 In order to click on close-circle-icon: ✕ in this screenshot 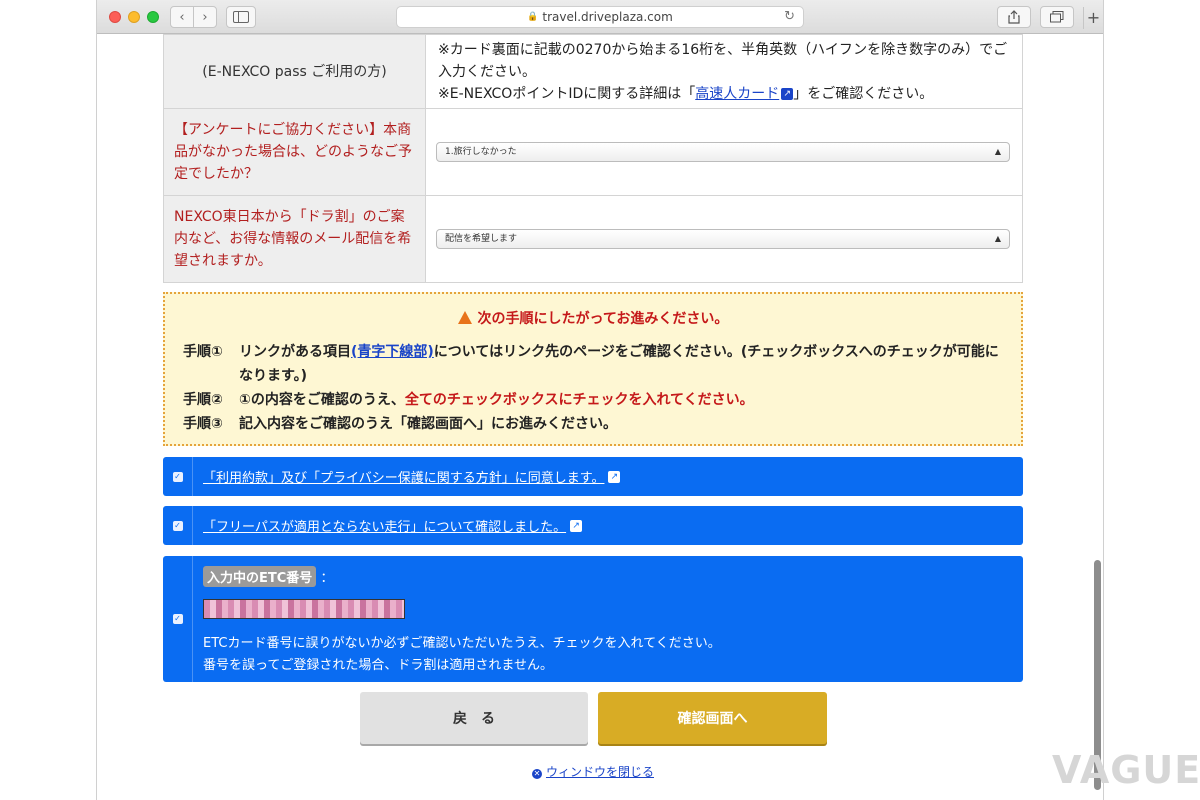, I will do `click(536, 774)`.